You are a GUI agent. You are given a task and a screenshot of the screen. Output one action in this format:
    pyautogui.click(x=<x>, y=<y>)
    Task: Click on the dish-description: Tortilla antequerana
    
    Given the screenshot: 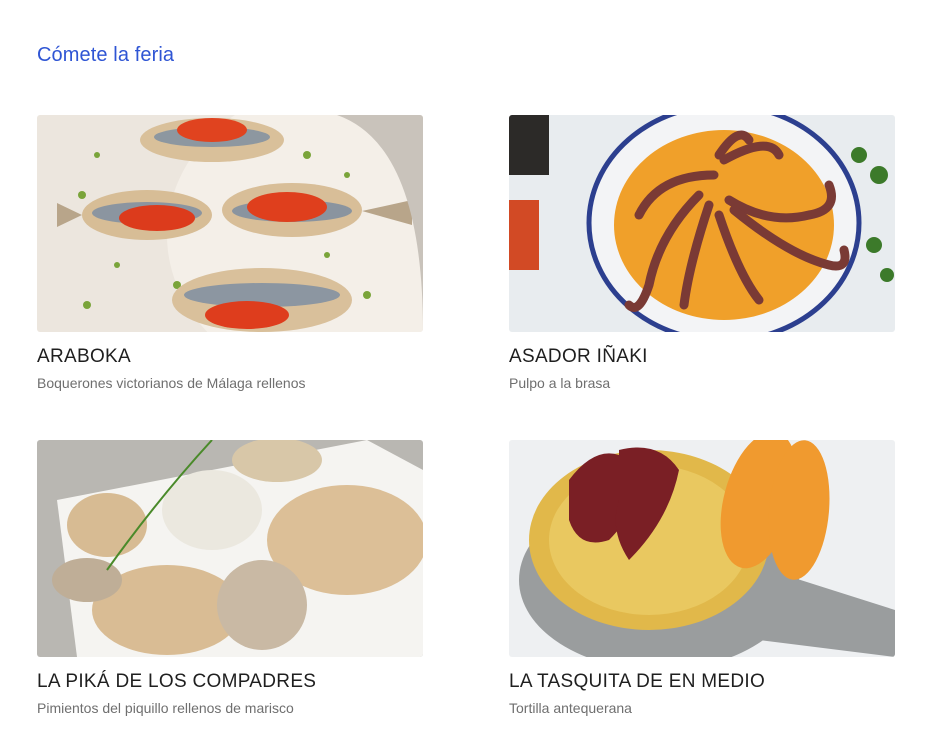 What is the action you would take?
    pyautogui.click(x=570, y=708)
    